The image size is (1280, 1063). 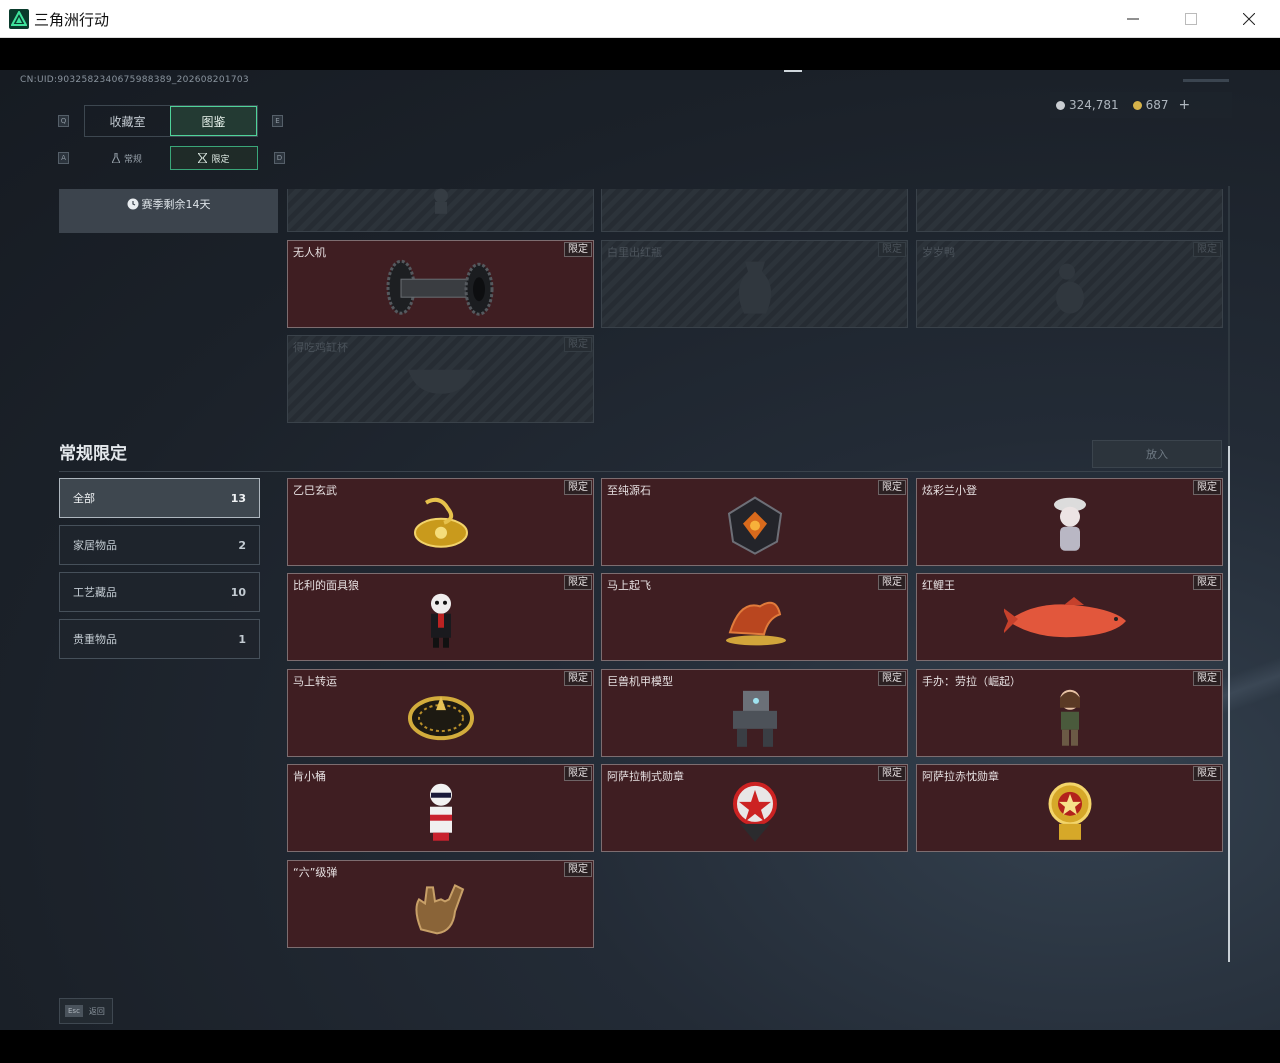 What do you see at coordinates (1094, 105) in the screenshot?
I see `silver-amount: 324,781` at bounding box center [1094, 105].